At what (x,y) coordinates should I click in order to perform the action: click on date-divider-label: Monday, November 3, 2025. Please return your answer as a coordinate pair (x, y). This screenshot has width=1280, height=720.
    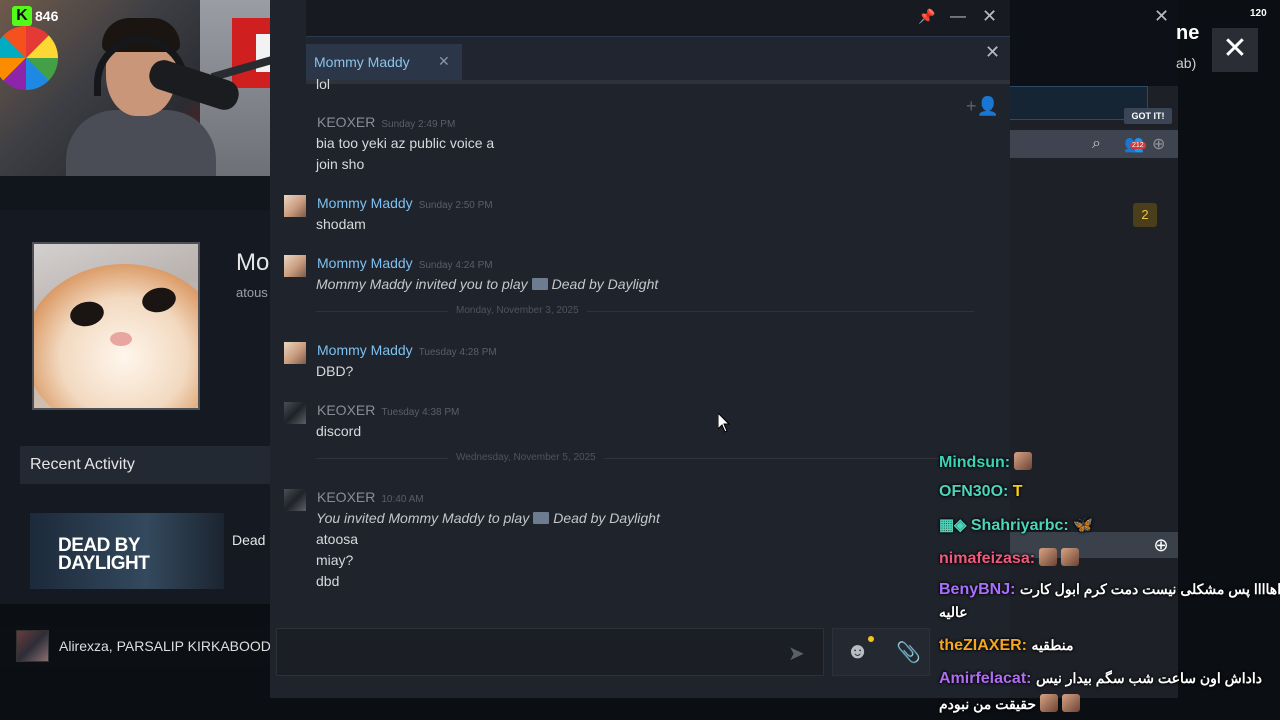
    Looking at the image, I should click on (517, 310).